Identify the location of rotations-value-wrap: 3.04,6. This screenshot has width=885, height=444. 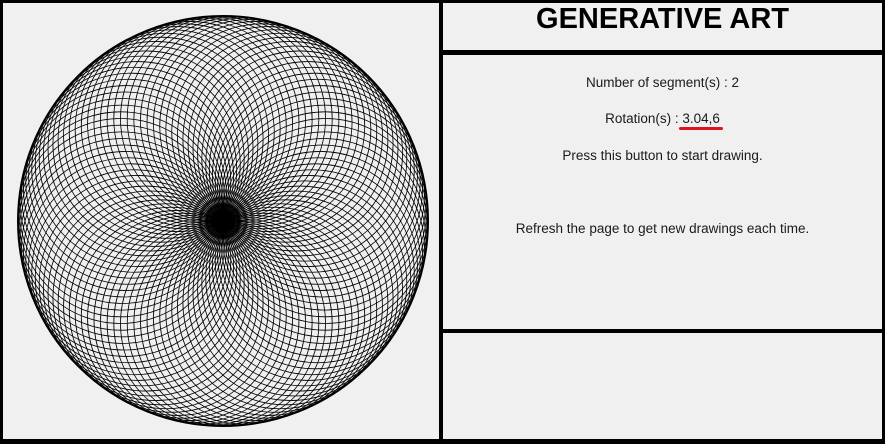
(701, 120).